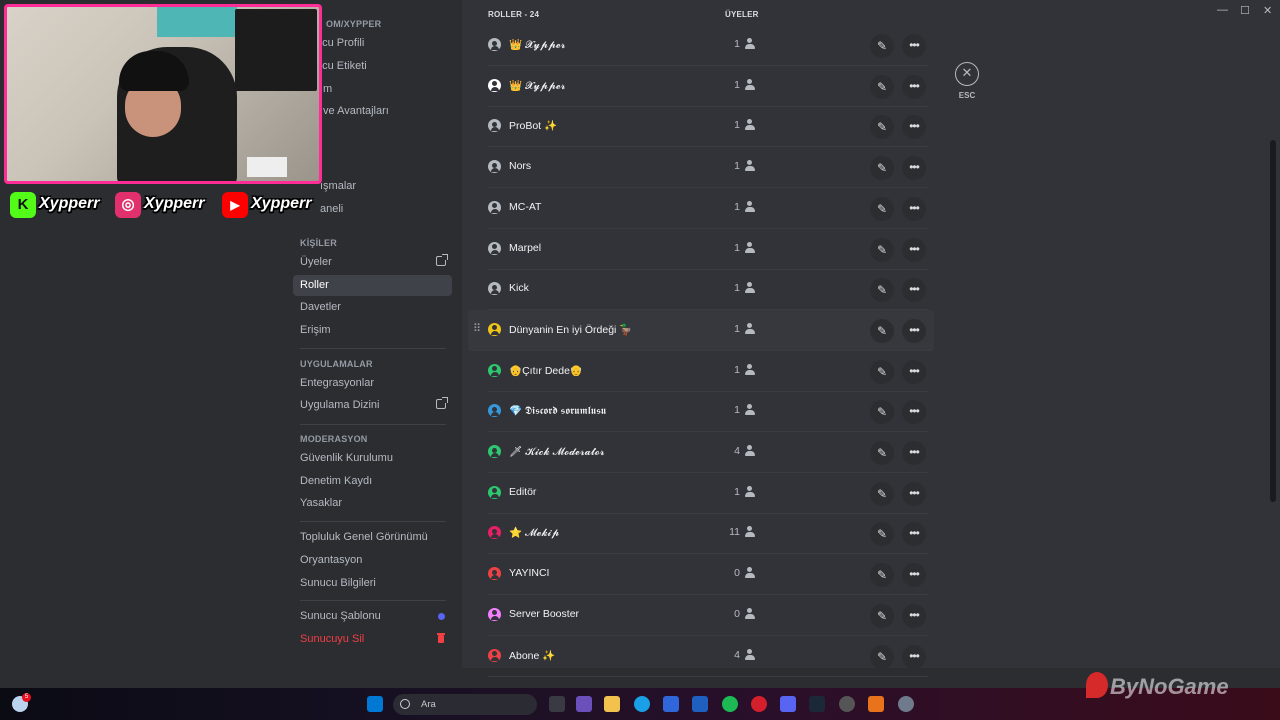  I want to click on social-handle: Xypperr, so click(69, 203).